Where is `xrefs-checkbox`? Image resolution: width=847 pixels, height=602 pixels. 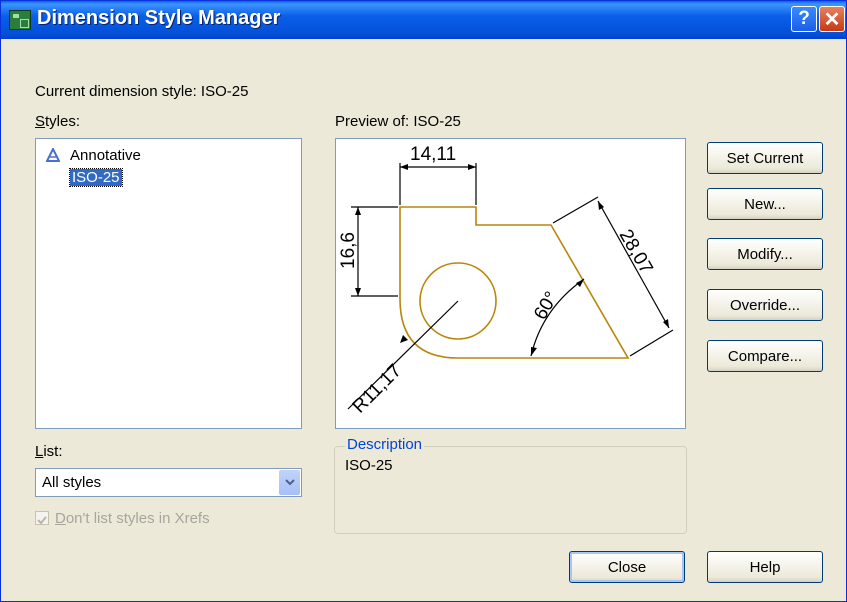
xrefs-checkbox is located at coordinates (42, 518).